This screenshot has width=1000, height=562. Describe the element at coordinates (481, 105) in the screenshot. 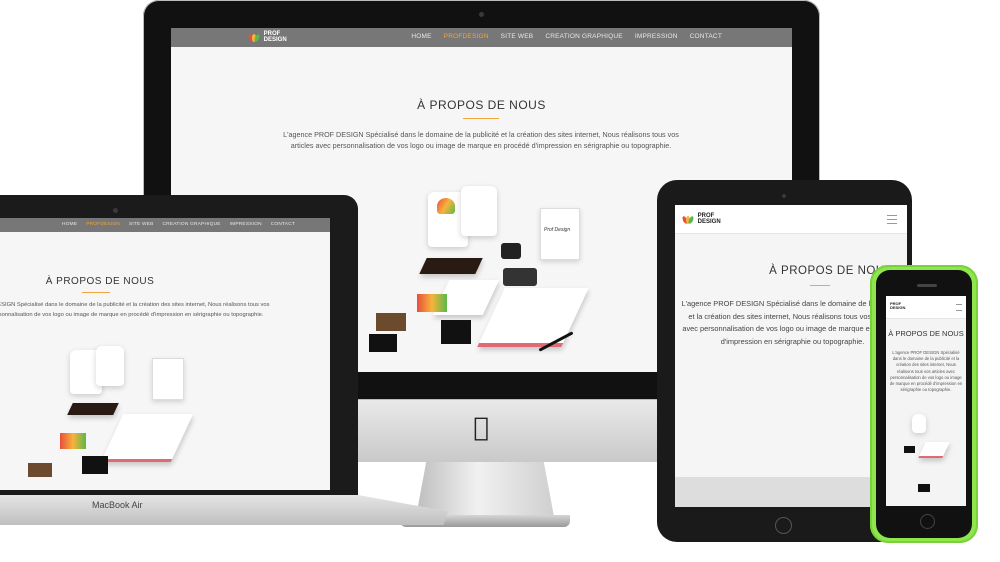

I see `imac-page-title: À PROPOS DE NOUS` at that location.